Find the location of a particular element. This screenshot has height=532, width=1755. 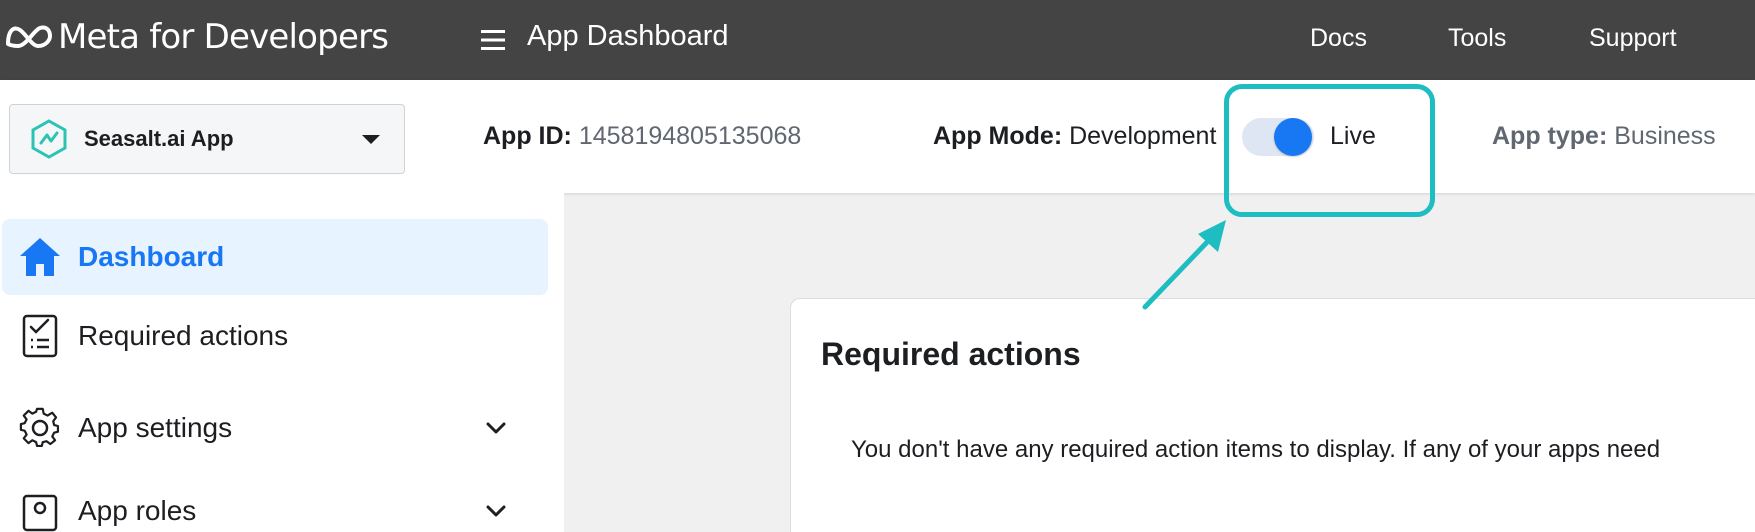

id-badge-icon is located at coordinates (40, 509).